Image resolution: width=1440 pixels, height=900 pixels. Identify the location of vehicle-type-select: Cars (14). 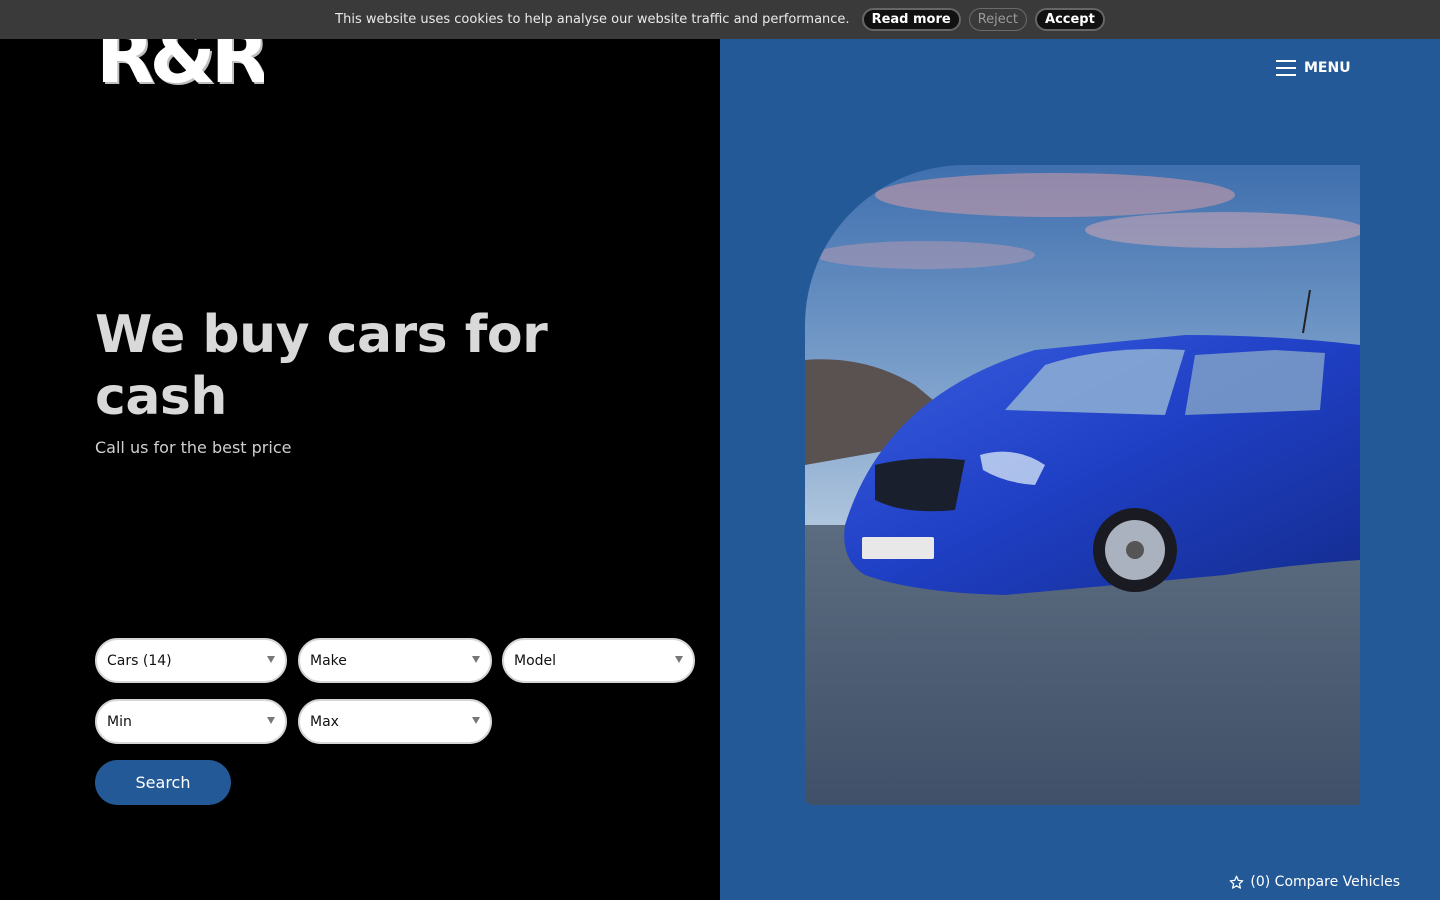
(191, 660).